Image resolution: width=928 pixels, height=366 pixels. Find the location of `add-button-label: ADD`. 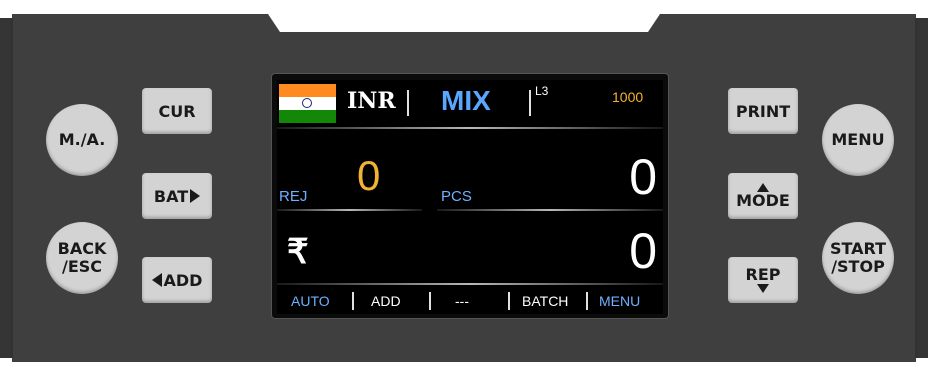

add-button-label: ADD is located at coordinates (183, 280).